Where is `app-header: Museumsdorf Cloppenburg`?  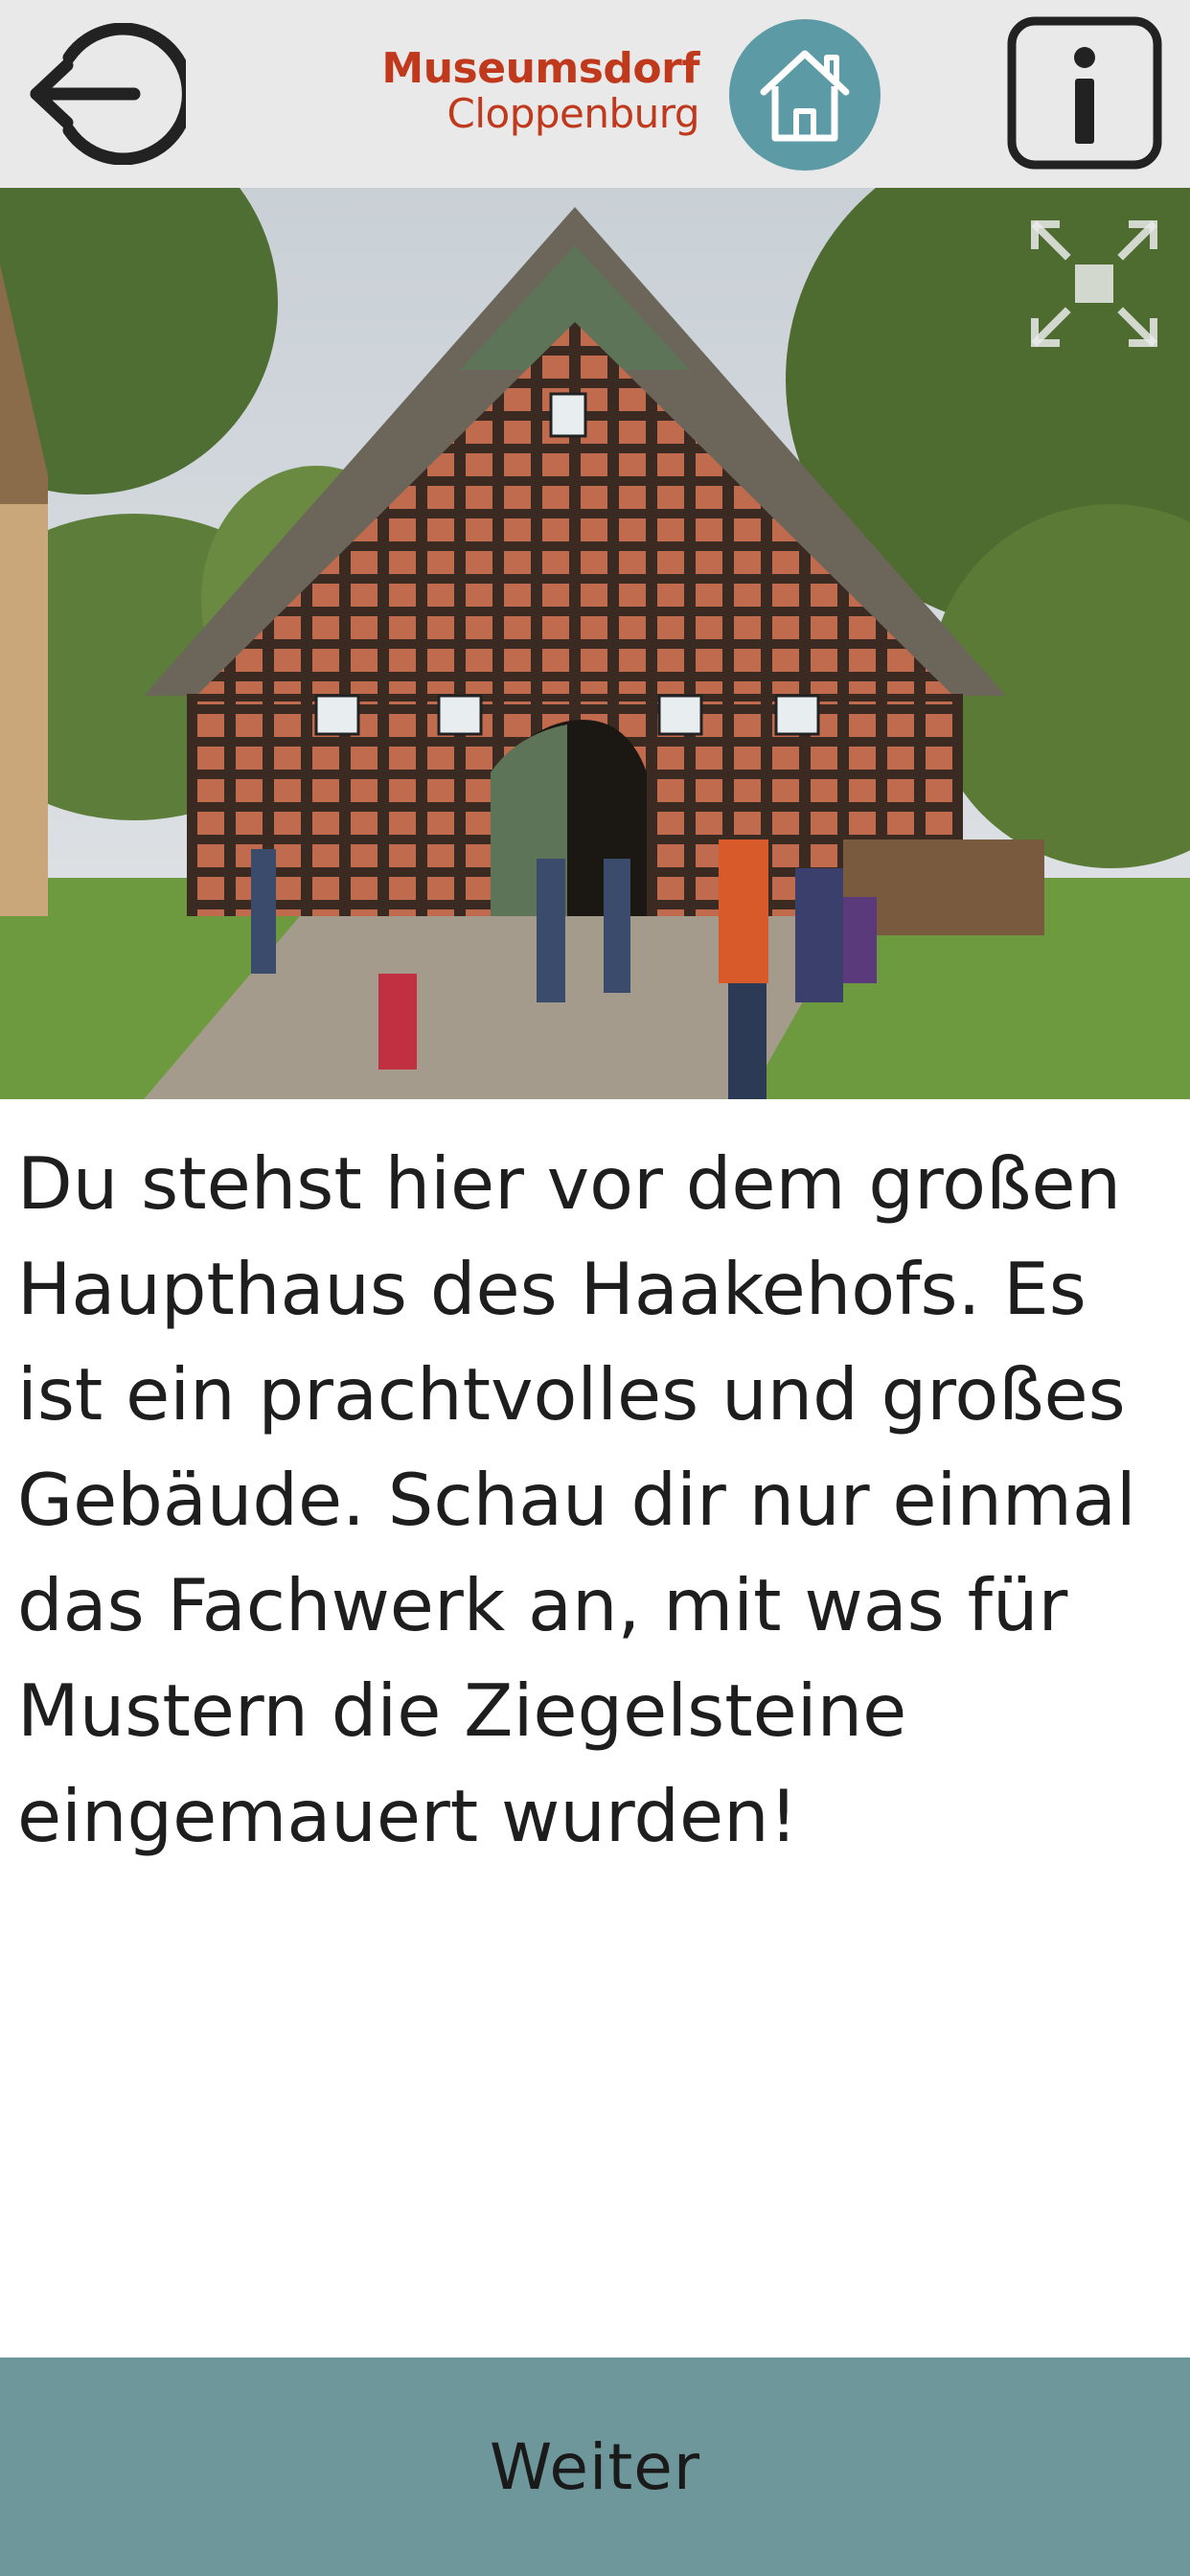
app-header: Museumsdorf Cloppenburg is located at coordinates (595, 94).